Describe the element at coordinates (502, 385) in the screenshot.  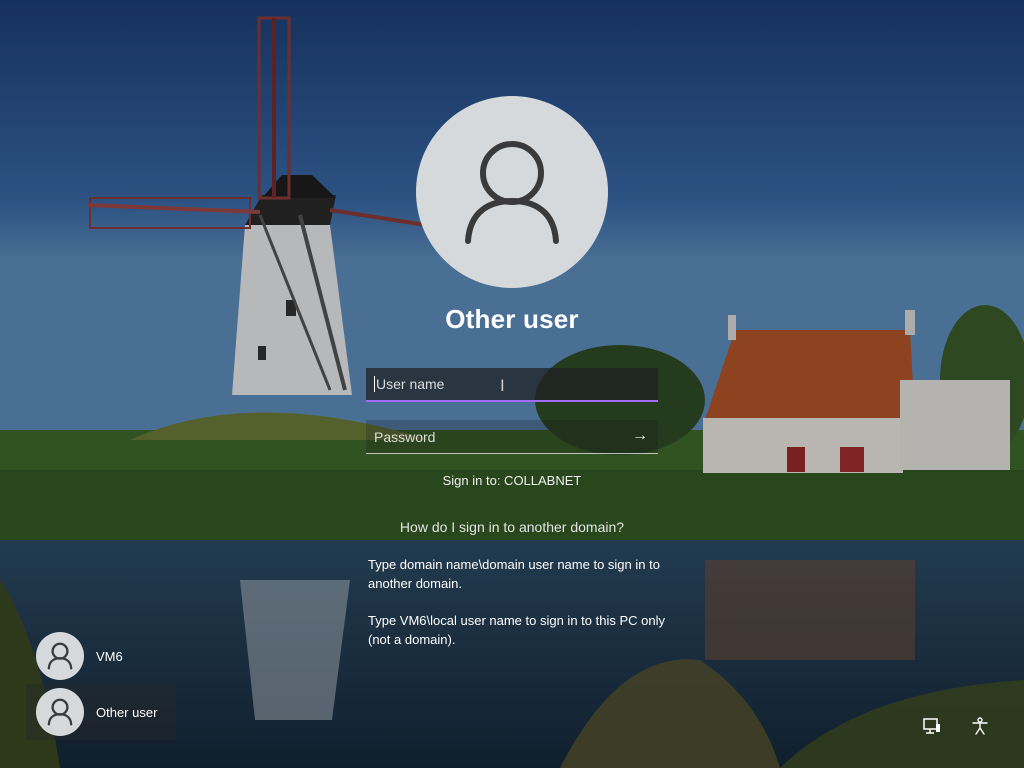
I see `ibeam-cursor-icon: I` at that location.